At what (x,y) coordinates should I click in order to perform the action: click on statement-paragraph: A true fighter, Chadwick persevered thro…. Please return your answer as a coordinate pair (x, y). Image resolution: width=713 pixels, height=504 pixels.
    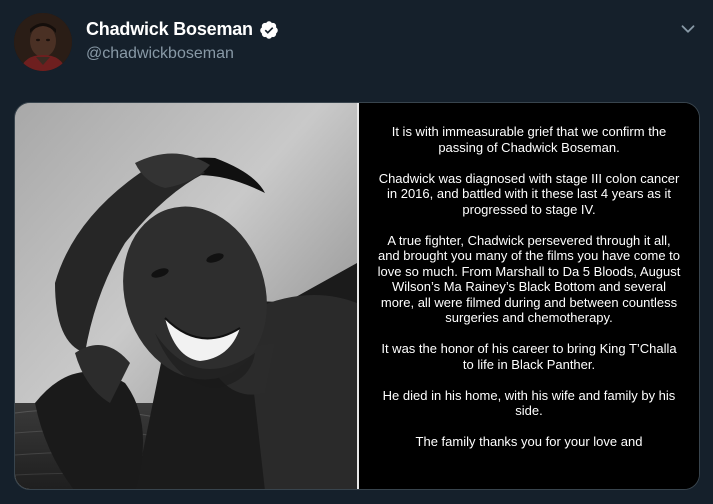
    Looking at the image, I should click on (529, 279).